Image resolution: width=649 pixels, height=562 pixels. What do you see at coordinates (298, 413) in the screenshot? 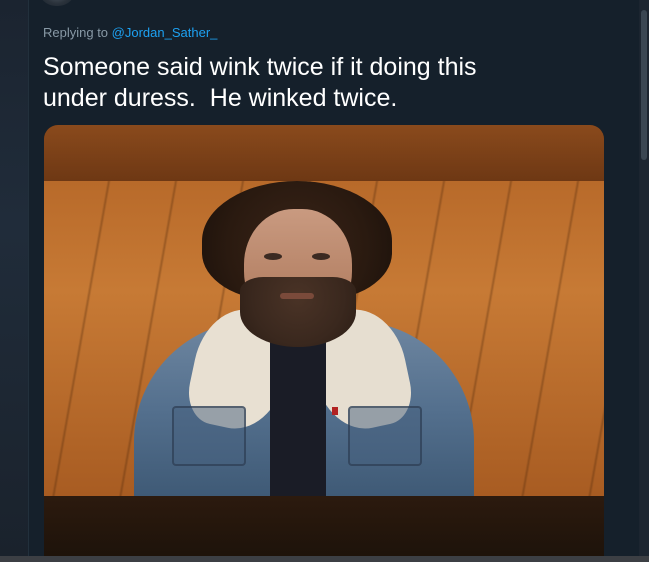
I see `person-shirt` at bounding box center [298, 413].